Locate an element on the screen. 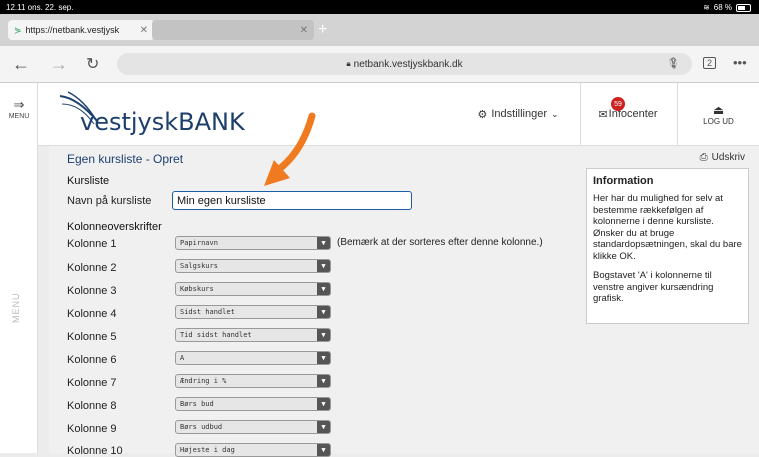  column-select: A ▼ is located at coordinates (253, 358).